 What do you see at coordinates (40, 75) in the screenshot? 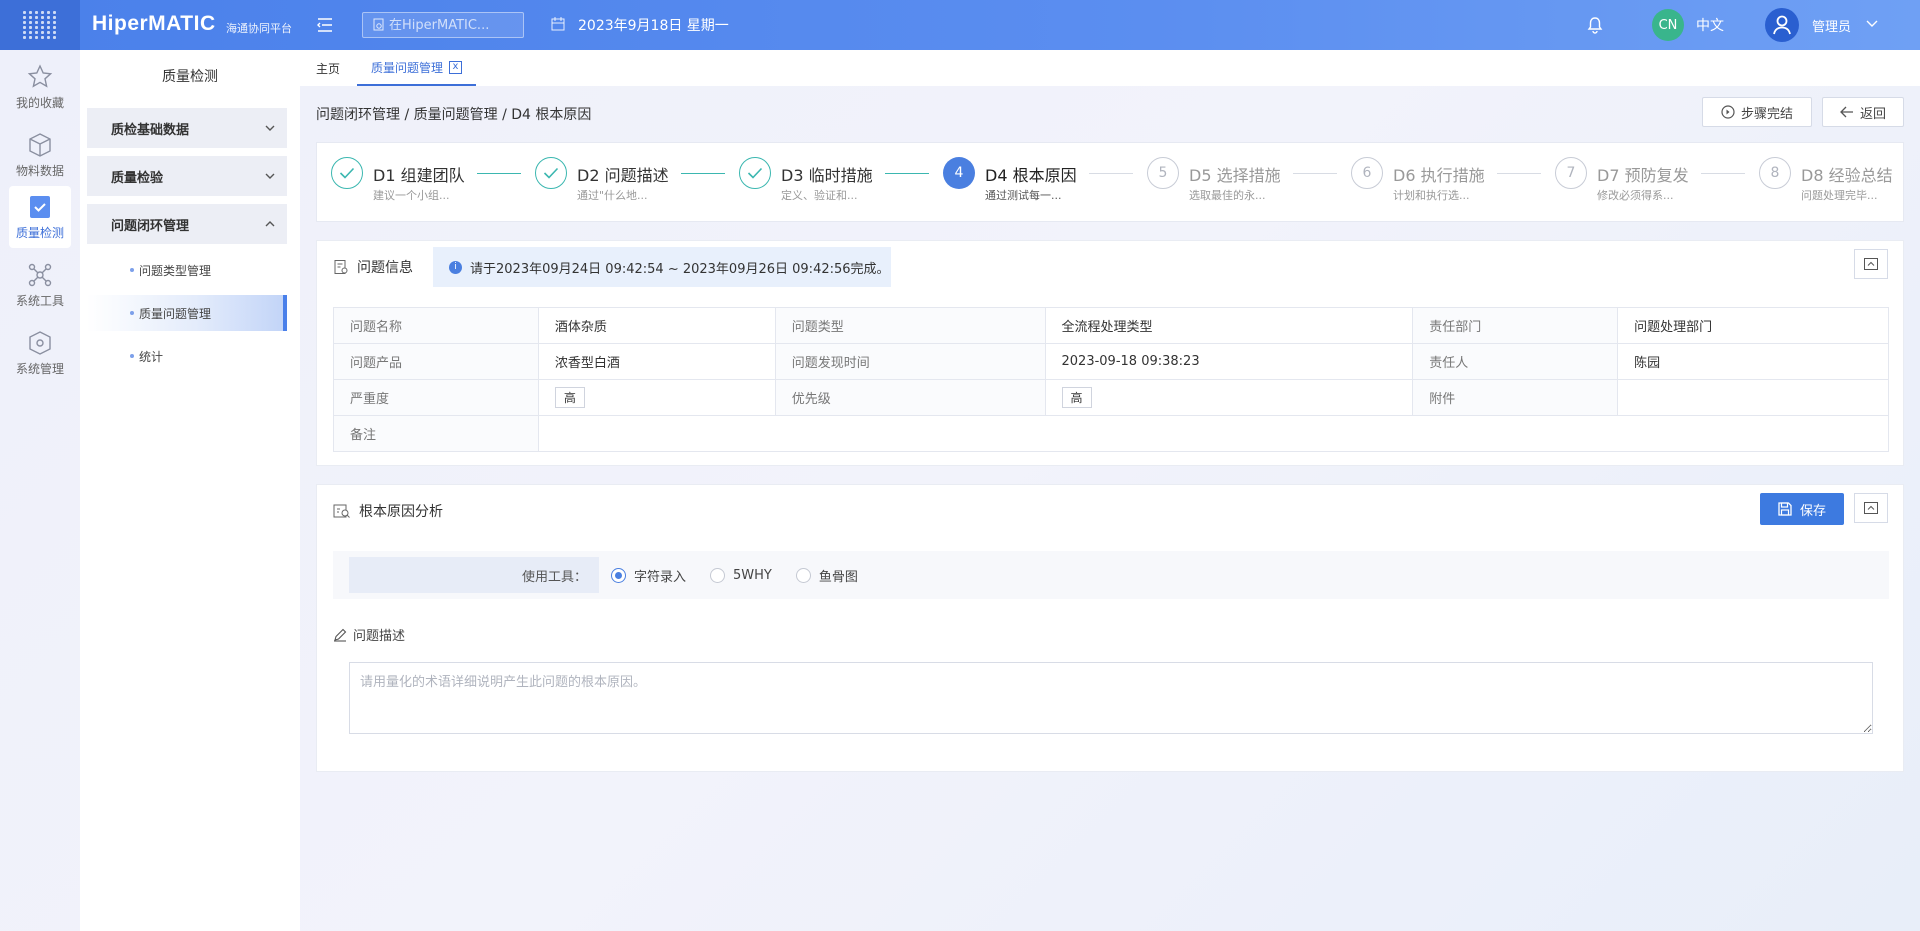
I see `star-icon` at bounding box center [40, 75].